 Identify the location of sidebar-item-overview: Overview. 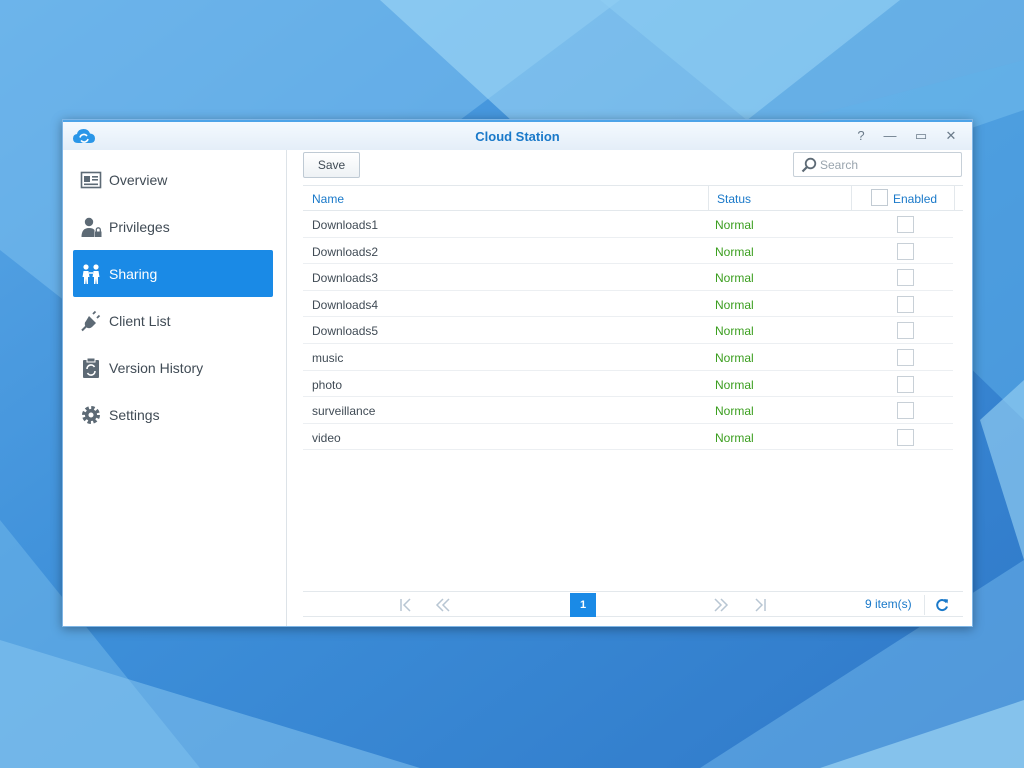
(173, 179).